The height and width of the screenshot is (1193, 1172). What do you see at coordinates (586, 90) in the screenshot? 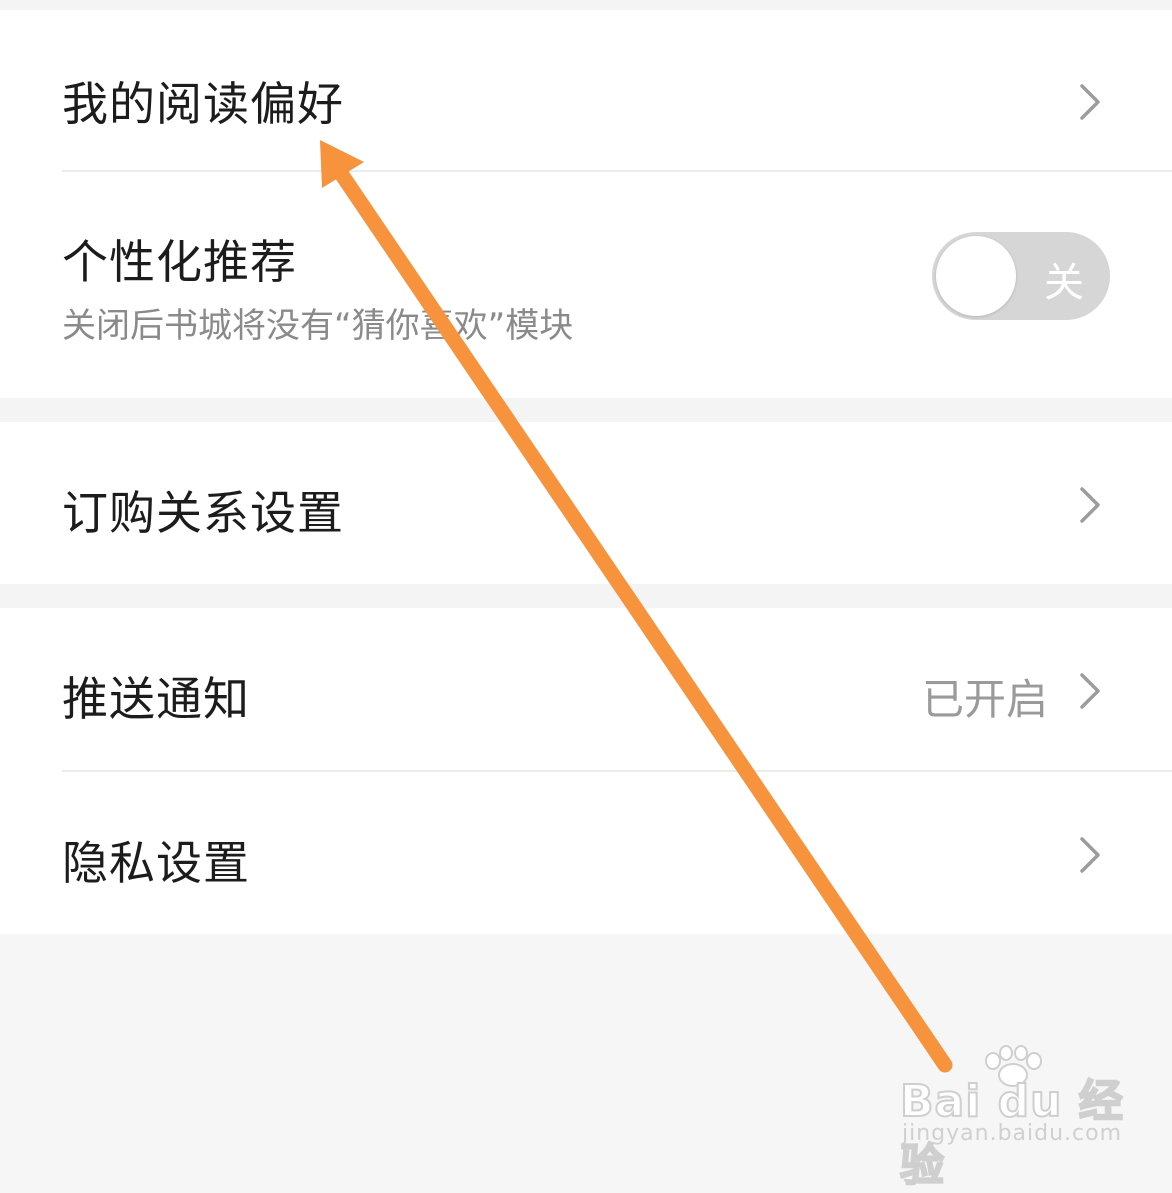
I see `reading-preference-row: 我的阅读偏好` at bounding box center [586, 90].